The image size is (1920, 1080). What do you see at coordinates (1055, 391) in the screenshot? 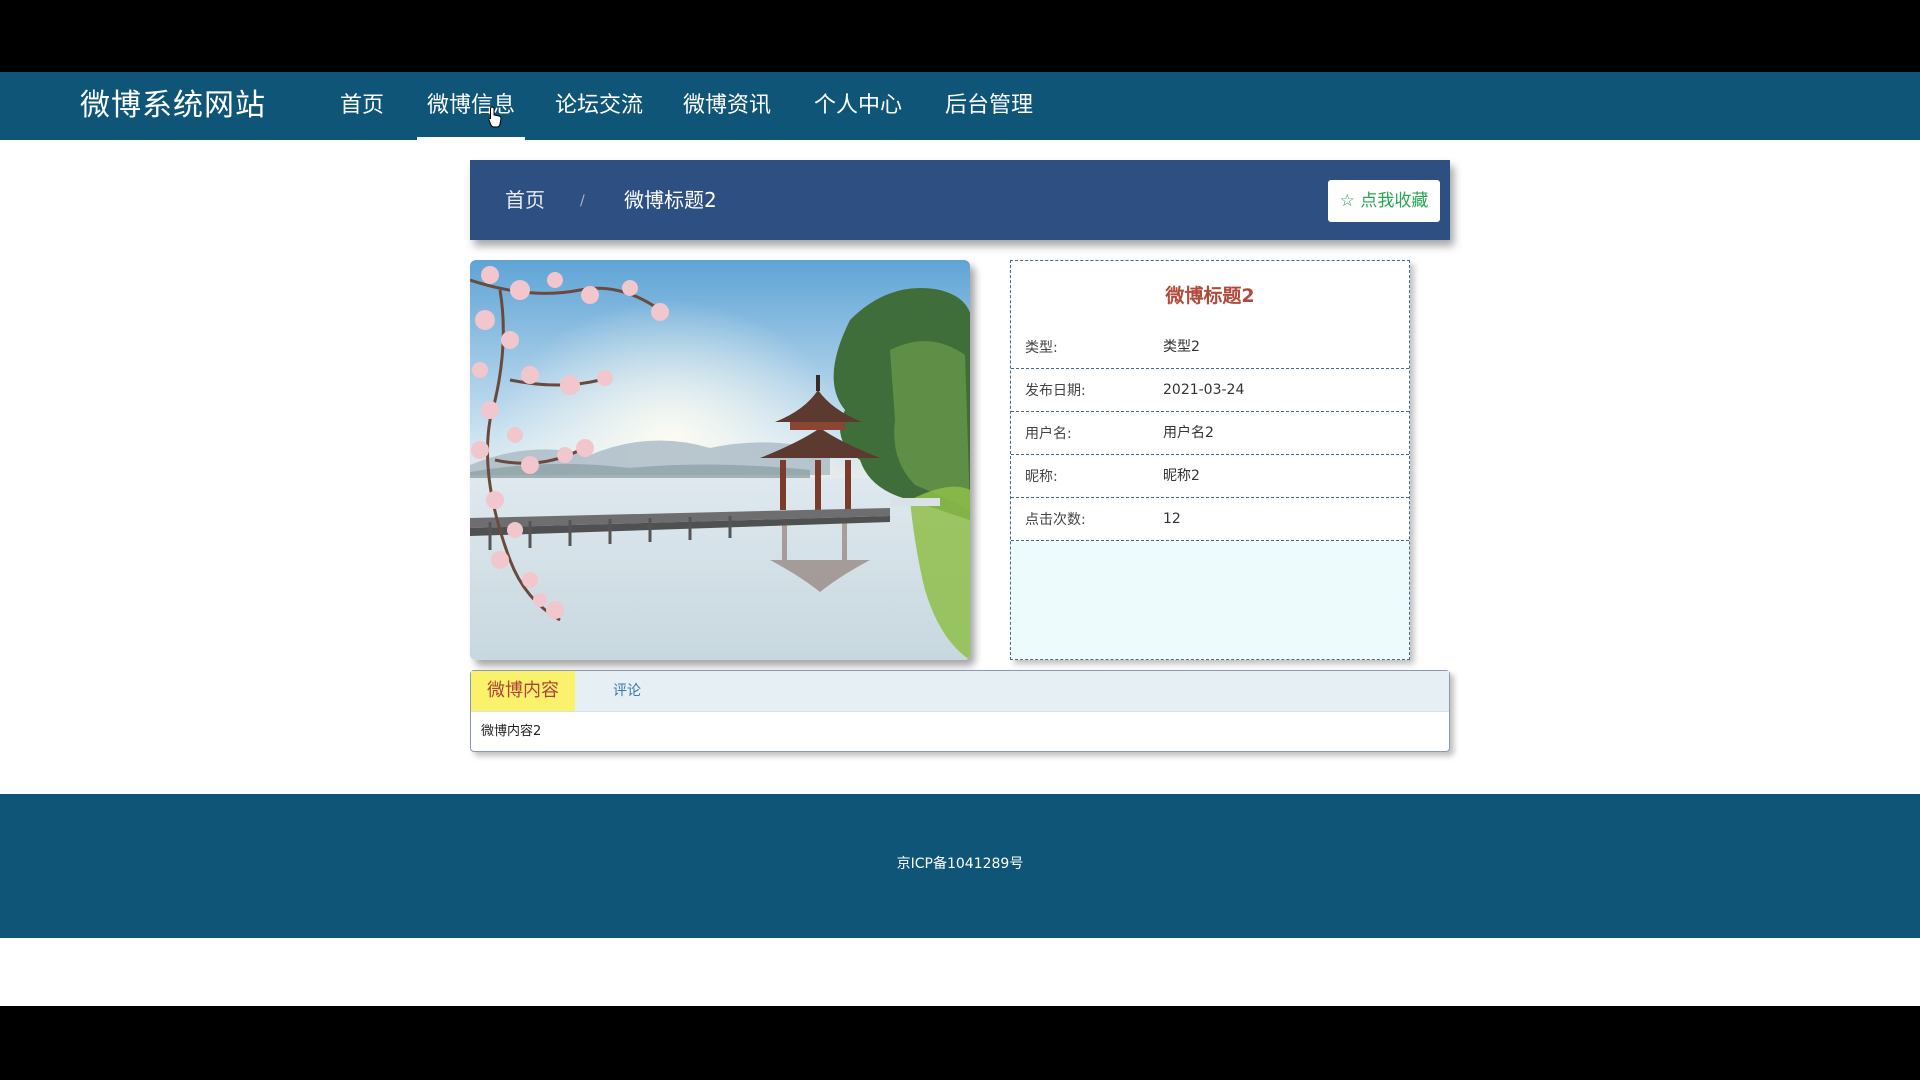
I see `detail-label: 发布日期:` at bounding box center [1055, 391].